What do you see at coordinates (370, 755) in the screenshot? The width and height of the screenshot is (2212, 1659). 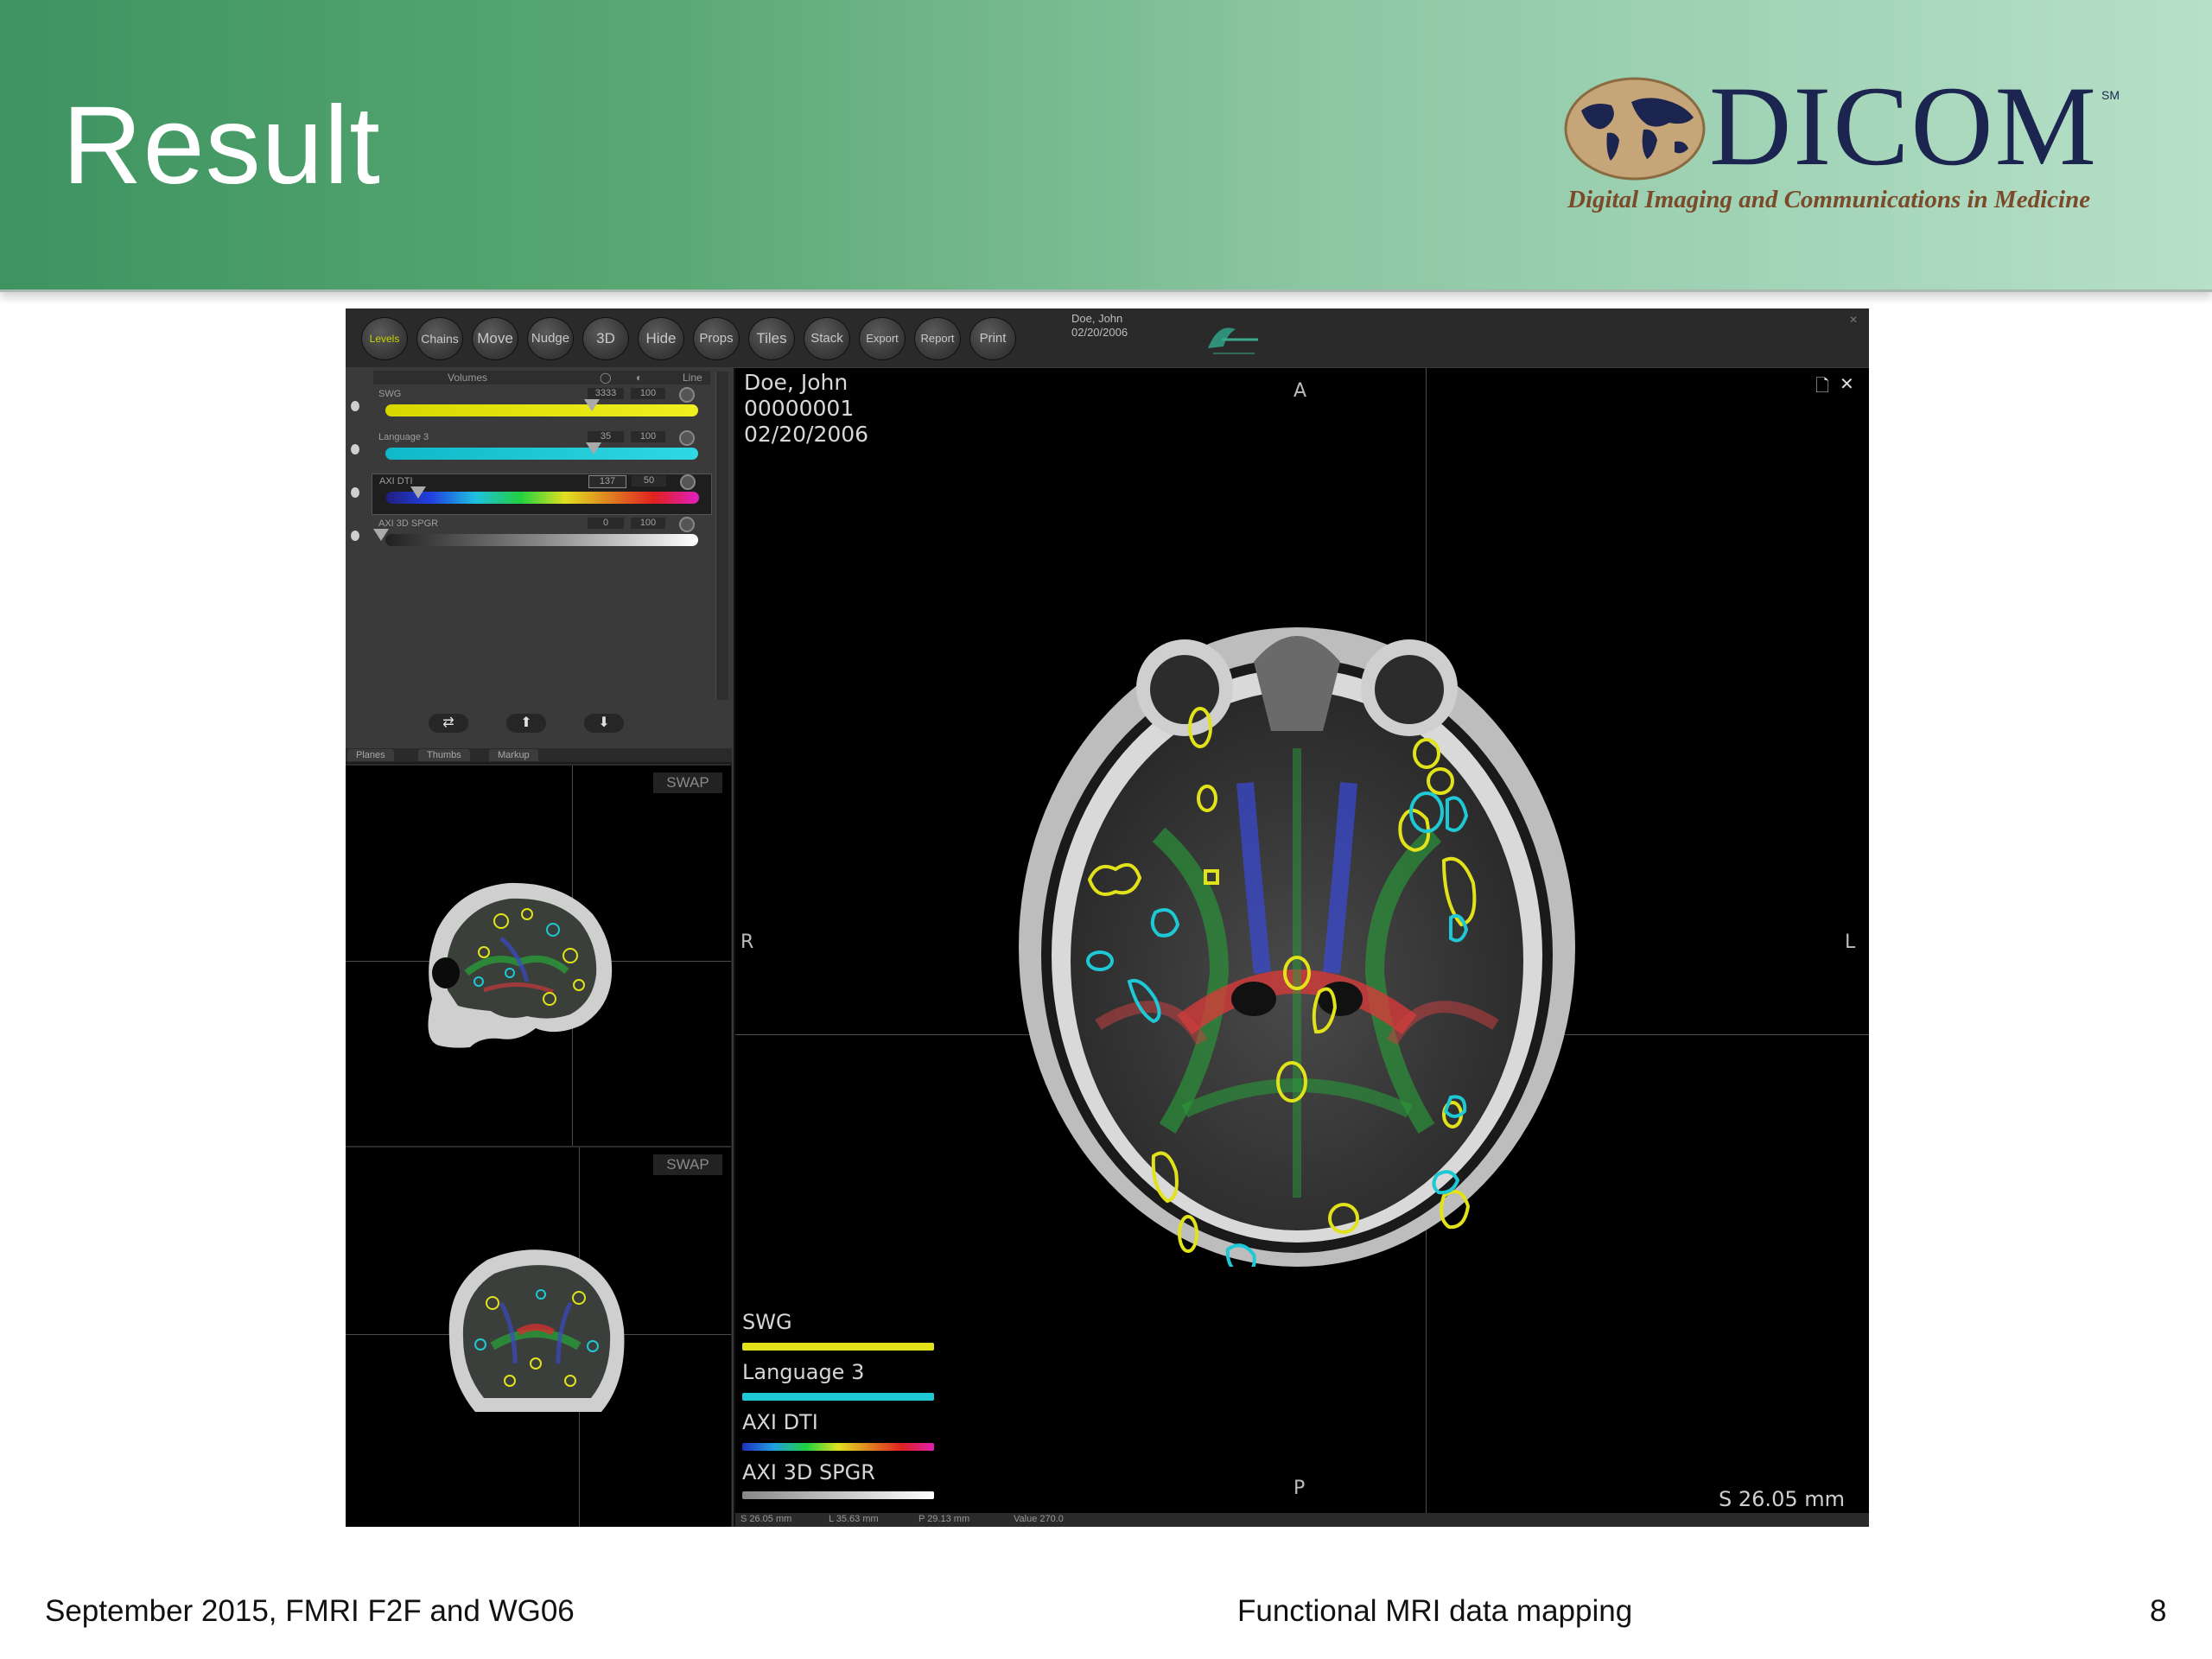 I see `tab-planes: Planes` at bounding box center [370, 755].